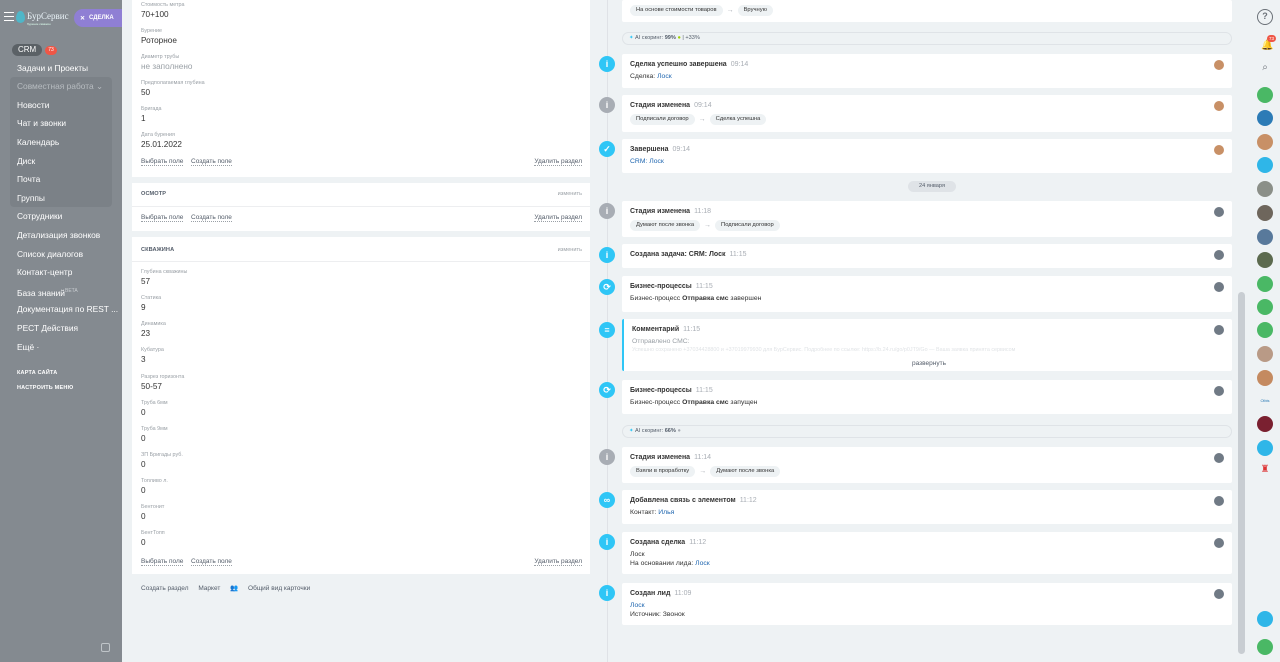  What do you see at coordinates (1265, 647) in the screenshot?
I see `call-icon` at bounding box center [1265, 647].